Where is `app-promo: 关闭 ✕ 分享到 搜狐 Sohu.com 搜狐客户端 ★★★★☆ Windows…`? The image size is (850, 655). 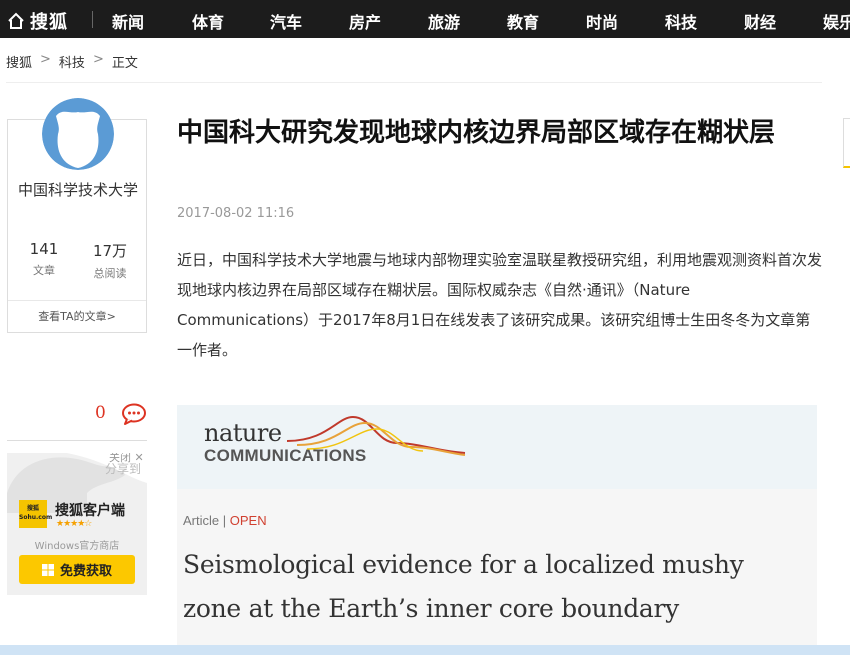 app-promo: 关闭 ✕ 分享到 搜狐 Sohu.com 搜狐客户端 ★★★★☆ Windows… is located at coordinates (77, 524).